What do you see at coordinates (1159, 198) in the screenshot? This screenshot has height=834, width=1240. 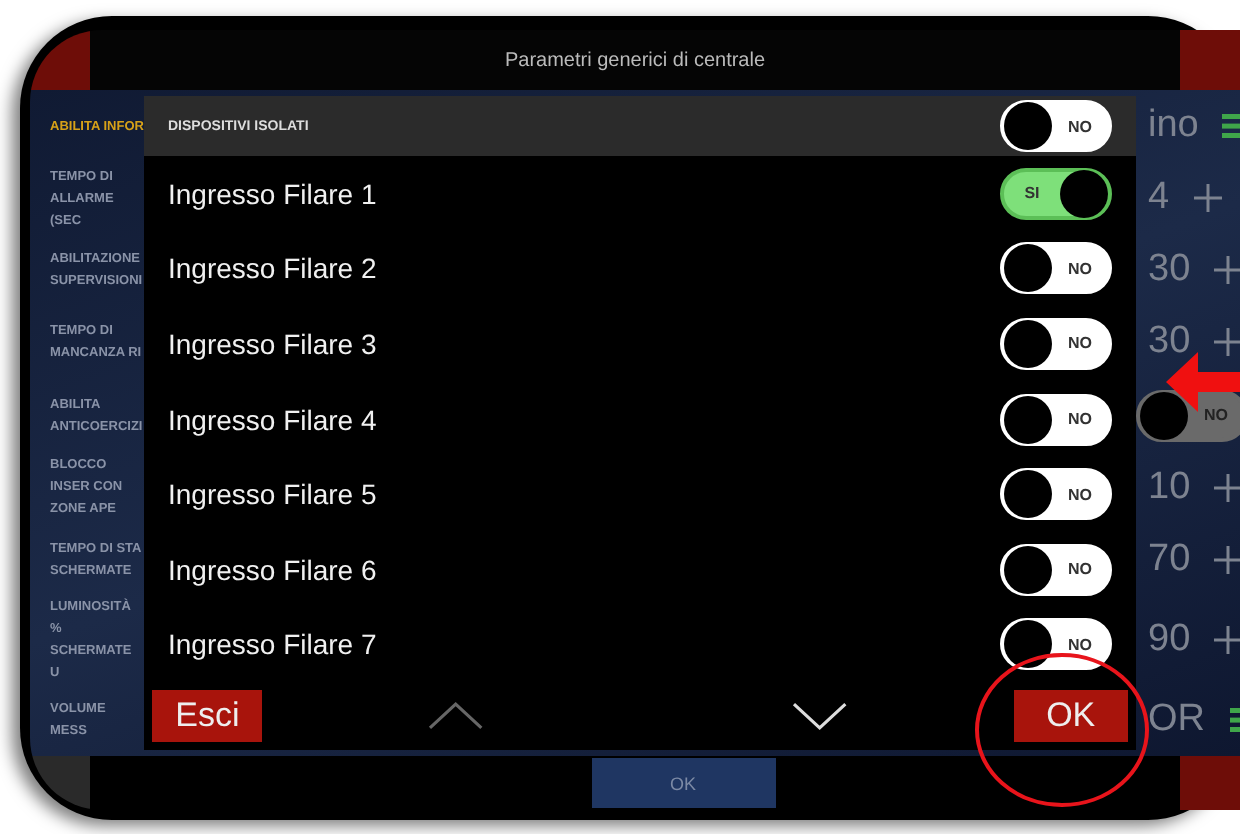 I see `setting-value: 4` at bounding box center [1159, 198].